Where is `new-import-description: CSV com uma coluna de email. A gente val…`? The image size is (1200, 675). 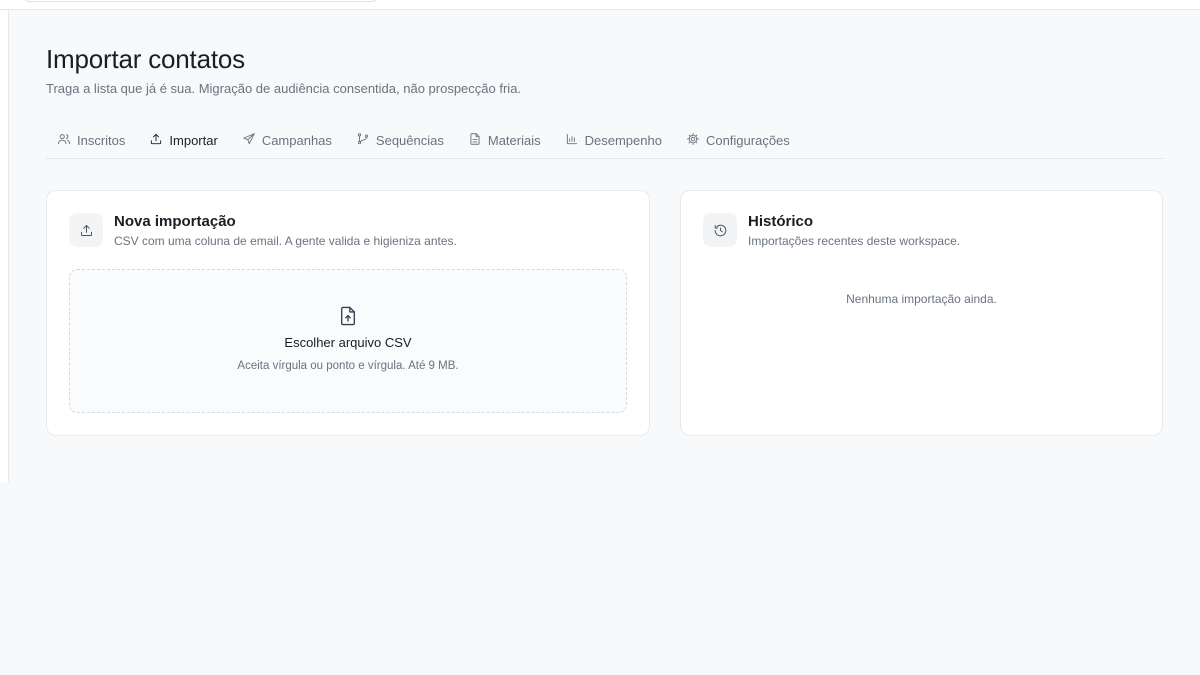 new-import-description: CSV com uma coluna de email. A gente val… is located at coordinates (285, 241).